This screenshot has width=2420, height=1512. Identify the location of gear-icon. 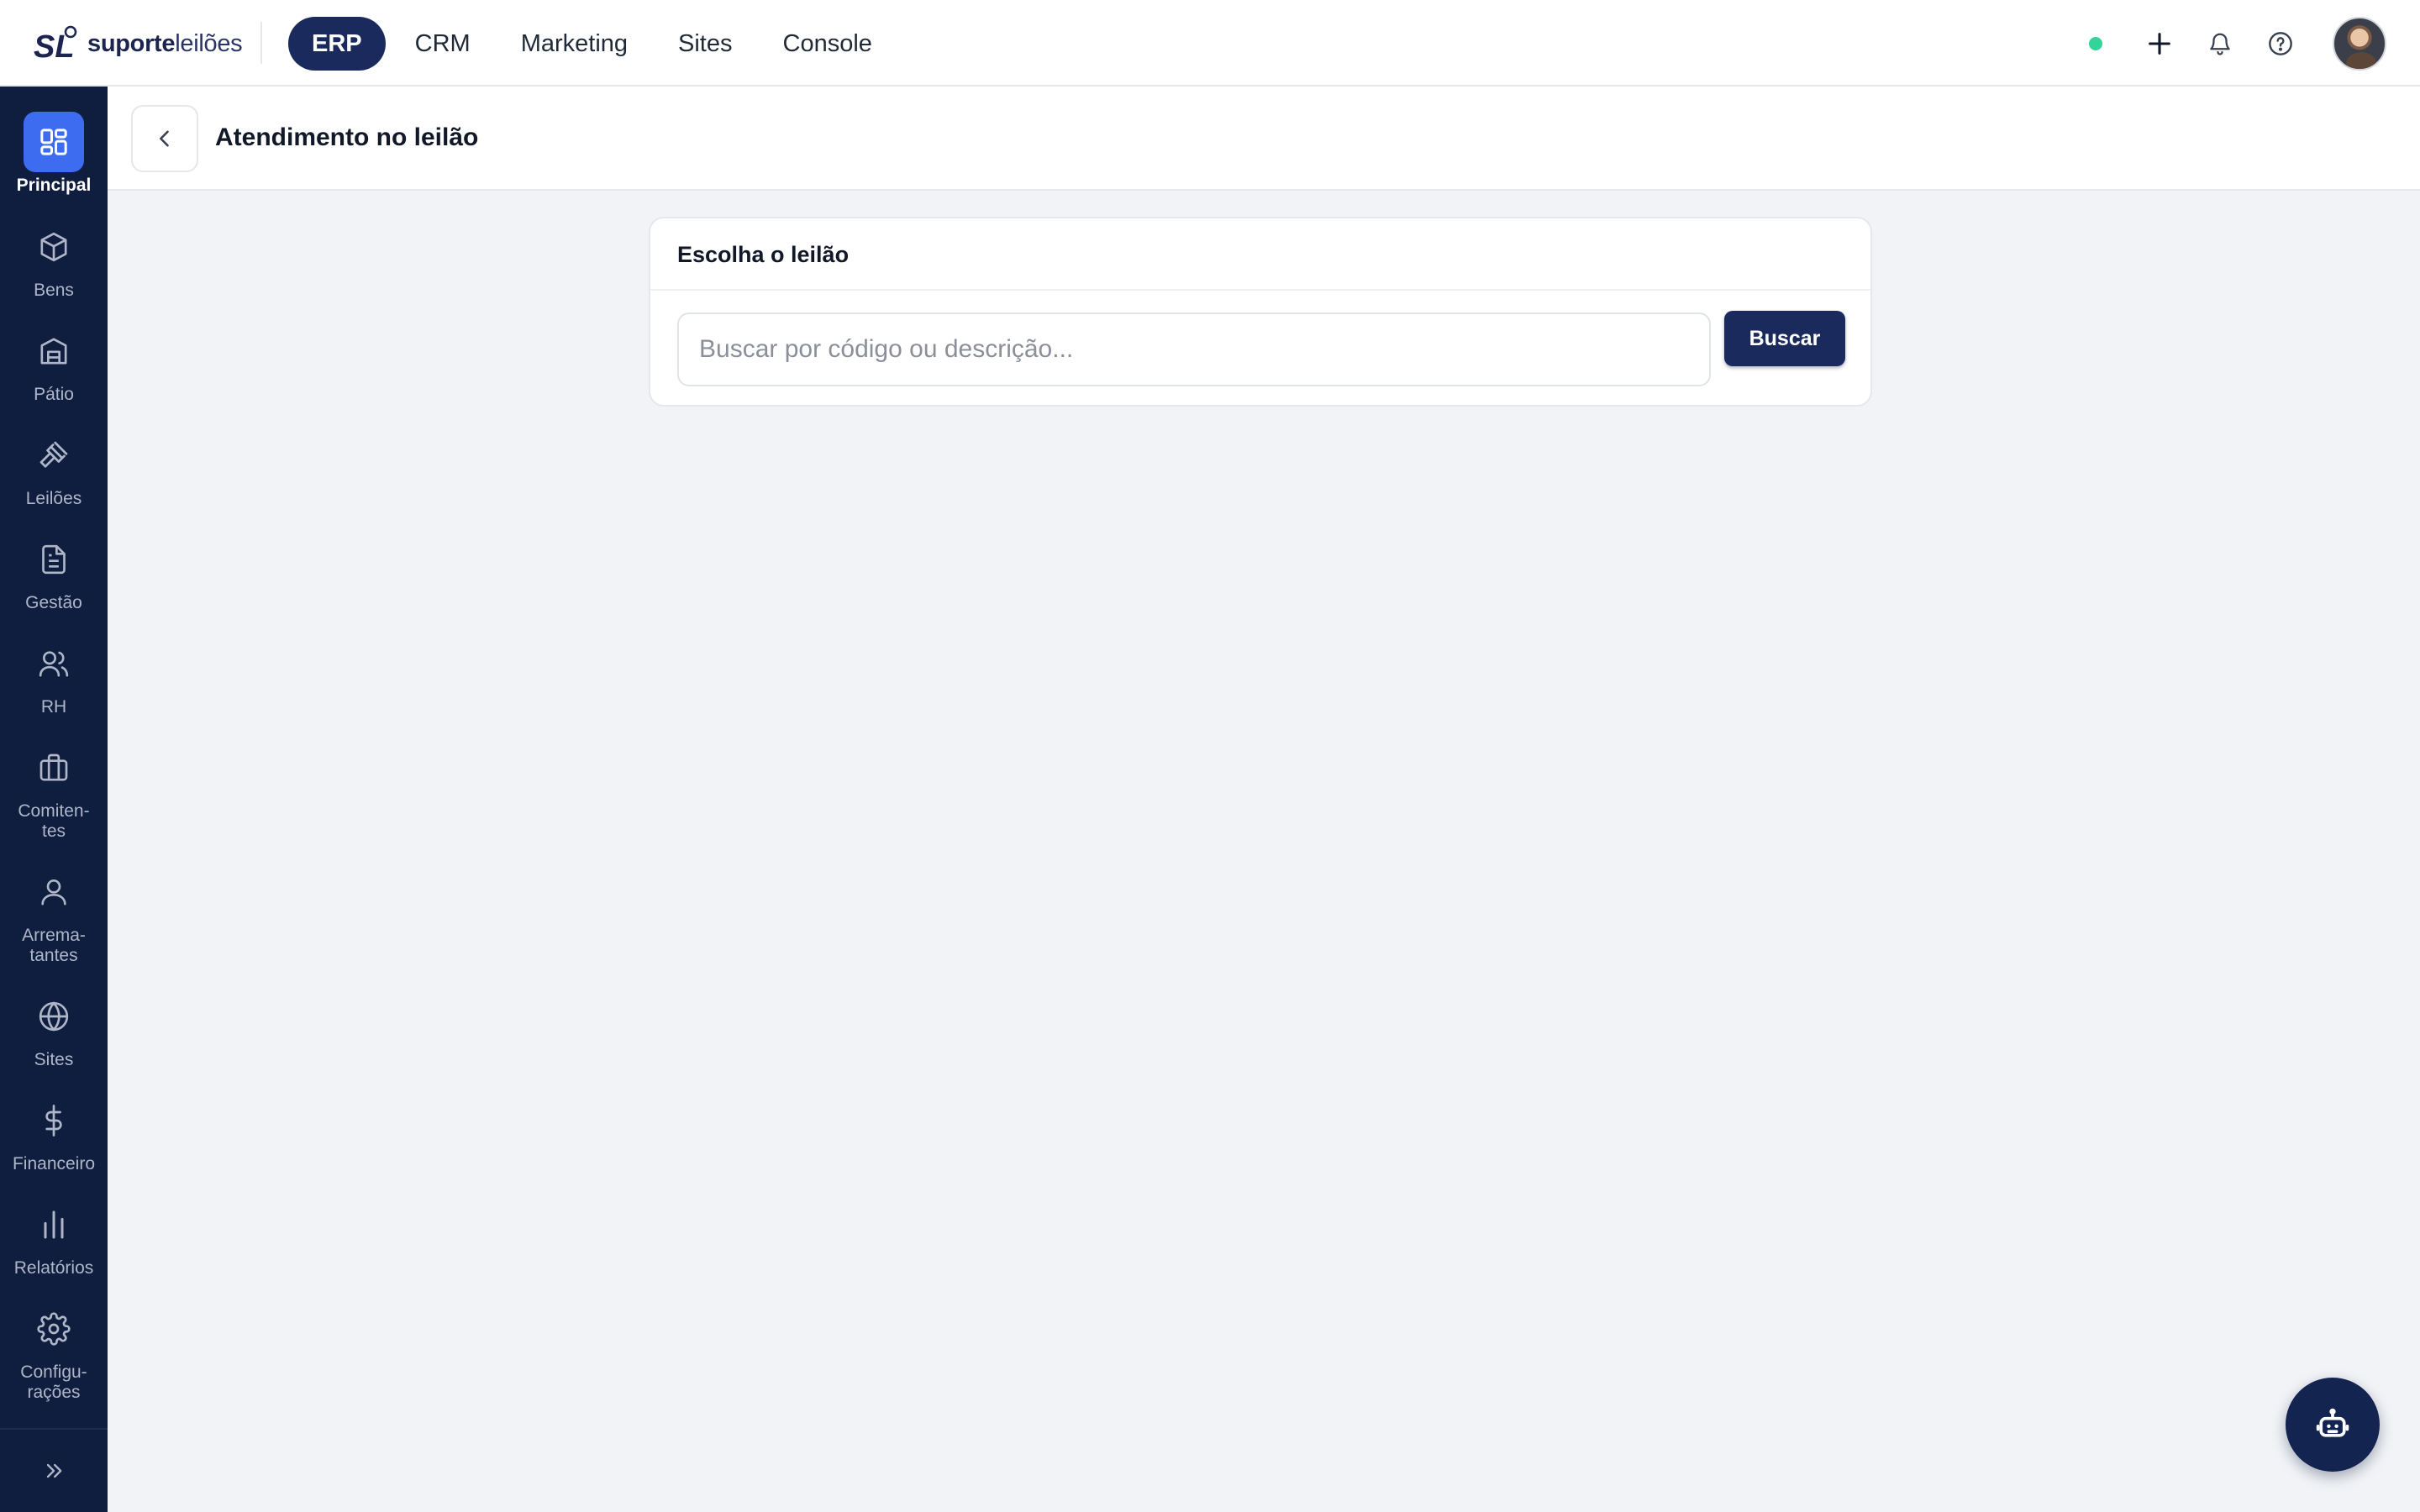
(54, 1329).